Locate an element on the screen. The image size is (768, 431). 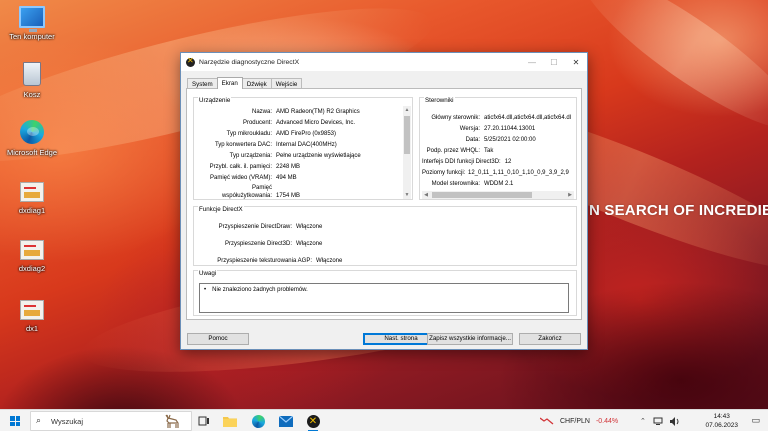
show-hidden-icons-chevron-icon: ⌃ is located at coordinates (643, 421).